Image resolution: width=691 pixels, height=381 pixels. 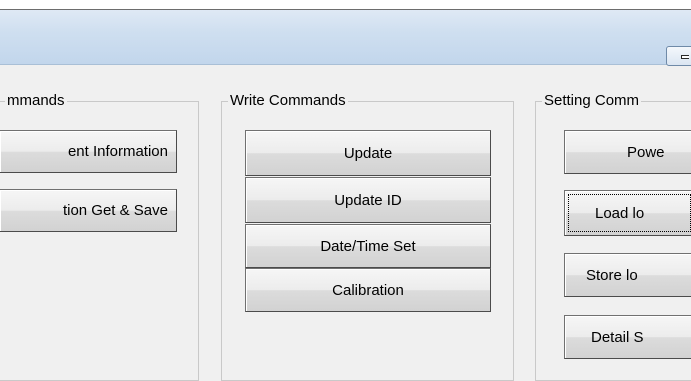 I want to click on load-log-button: Load lo, so click(x=627, y=213).